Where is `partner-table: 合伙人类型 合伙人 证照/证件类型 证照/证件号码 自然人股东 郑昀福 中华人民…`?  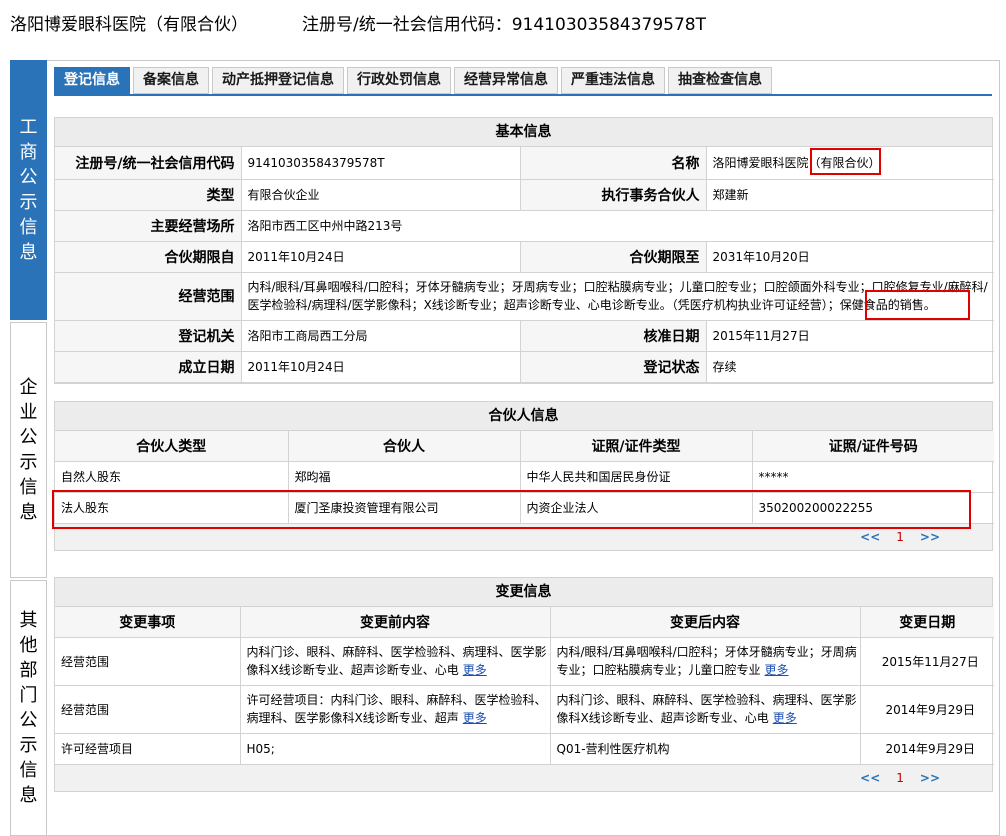
partner-table: 合伙人类型 合伙人 证照/证件类型 证照/证件号码 自然人股东 郑昀福 中华人民… is located at coordinates (524, 477).